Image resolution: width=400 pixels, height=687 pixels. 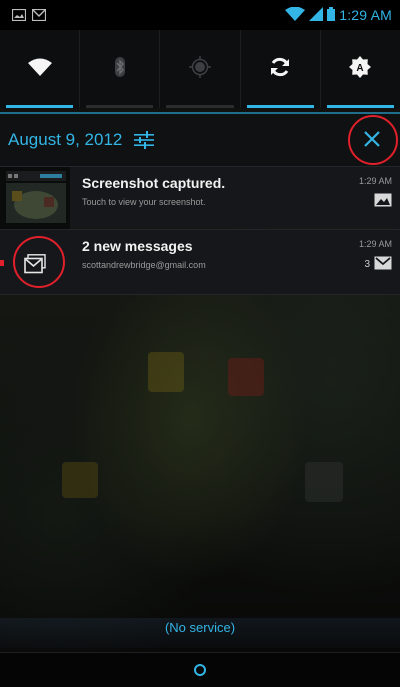 I want to click on notification-meta: 1:29 AM, so click(x=372, y=197).